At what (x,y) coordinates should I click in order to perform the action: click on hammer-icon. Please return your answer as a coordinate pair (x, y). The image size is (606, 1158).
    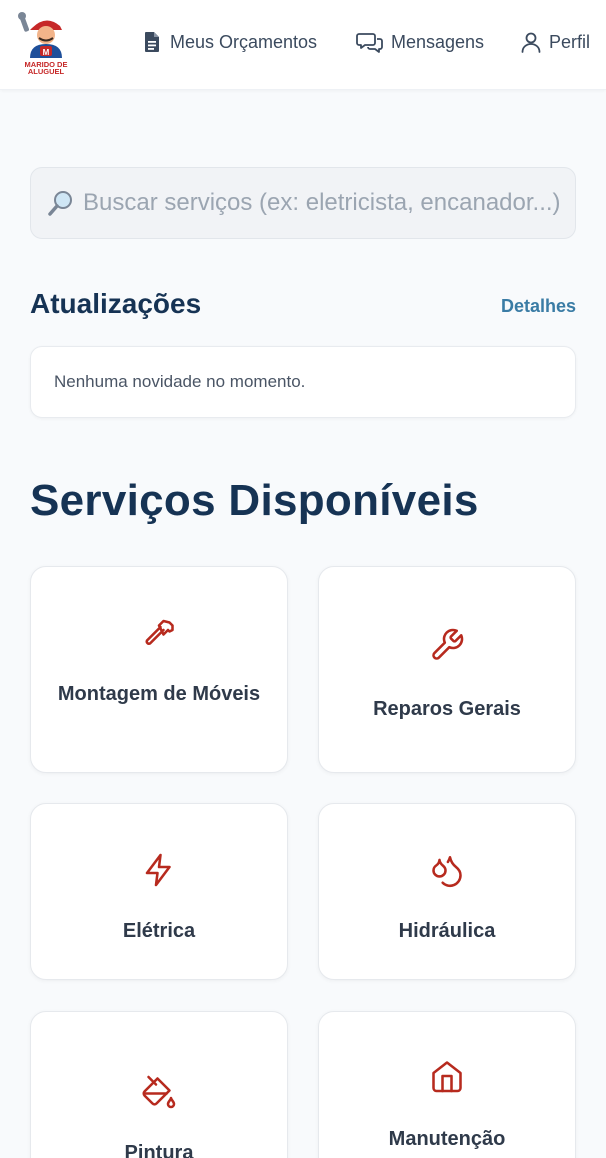
    Looking at the image, I should click on (159, 633).